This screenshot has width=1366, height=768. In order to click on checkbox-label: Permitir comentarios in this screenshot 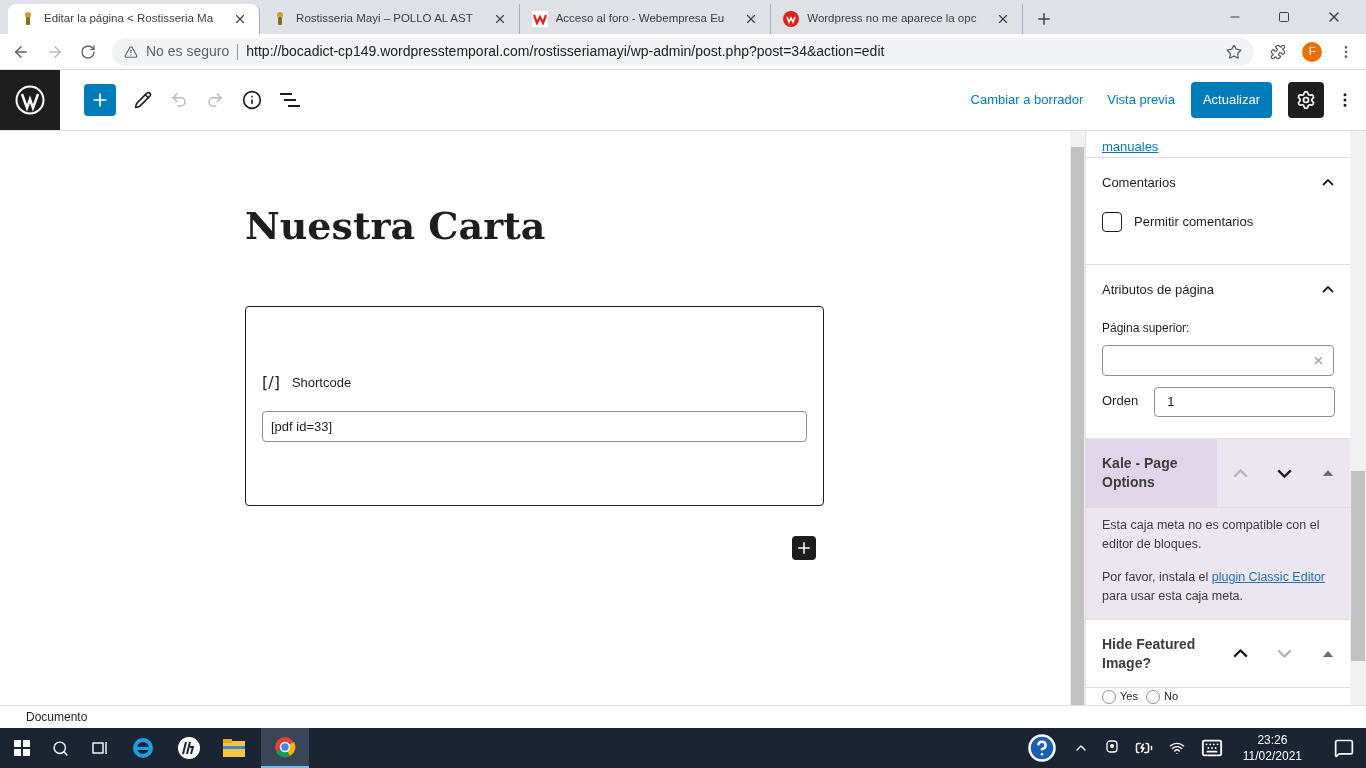, I will do `click(1194, 222)`.